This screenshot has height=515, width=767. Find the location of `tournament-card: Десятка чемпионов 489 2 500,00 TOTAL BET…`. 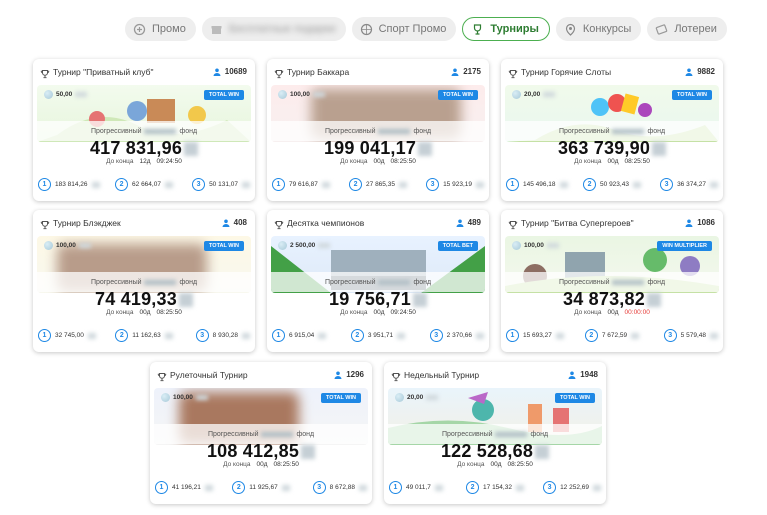

tournament-card: Десятка чемпионов 489 2 500,00 TOTAL BET… is located at coordinates (378, 281).